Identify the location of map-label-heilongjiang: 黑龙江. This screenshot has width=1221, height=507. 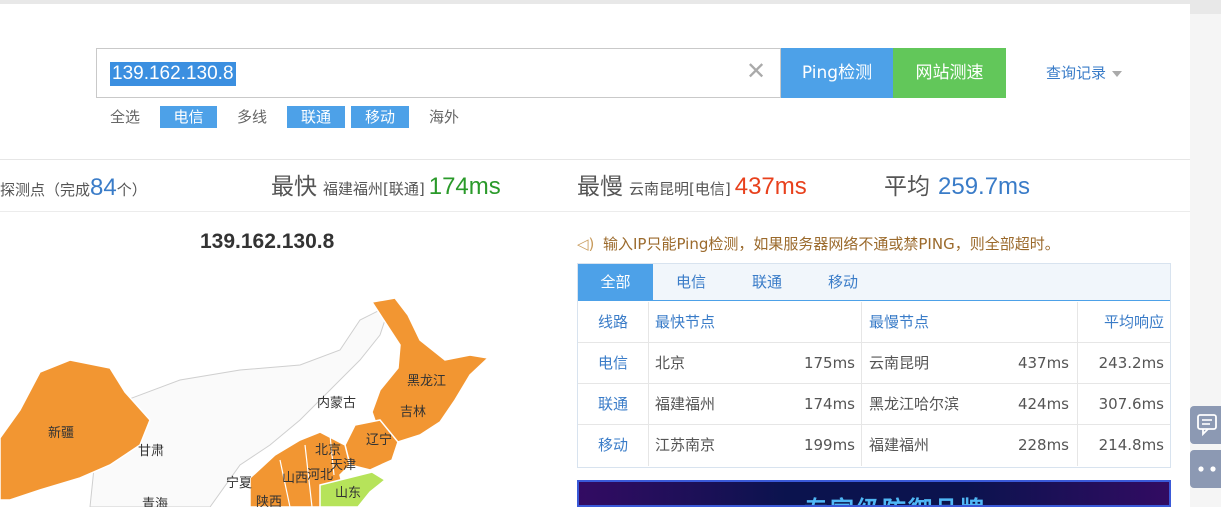
(426, 381).